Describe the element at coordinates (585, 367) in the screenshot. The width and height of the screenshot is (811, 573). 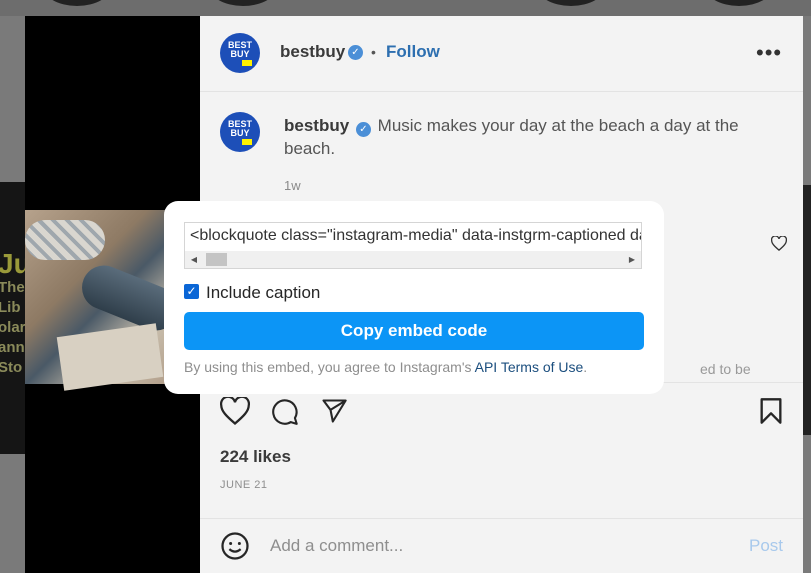
I see `terms-suffix: .` at that location.